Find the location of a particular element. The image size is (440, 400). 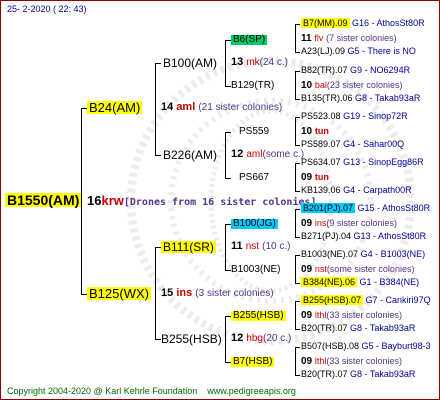

l4-row: B201(PJ).07 G15 - AthosSt80R is located at coordinates (366, 208).